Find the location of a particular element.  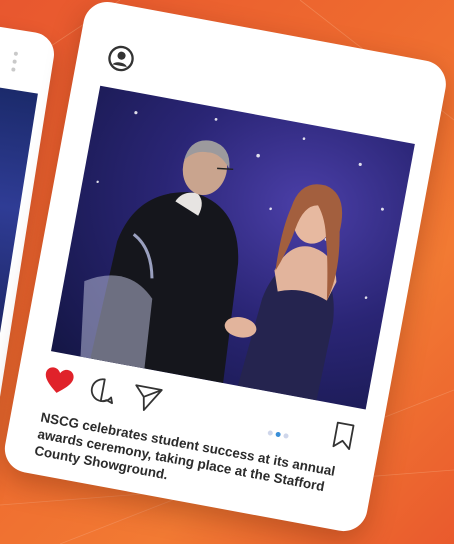

vertical-dots-icon is located at coordinates (15, 63).